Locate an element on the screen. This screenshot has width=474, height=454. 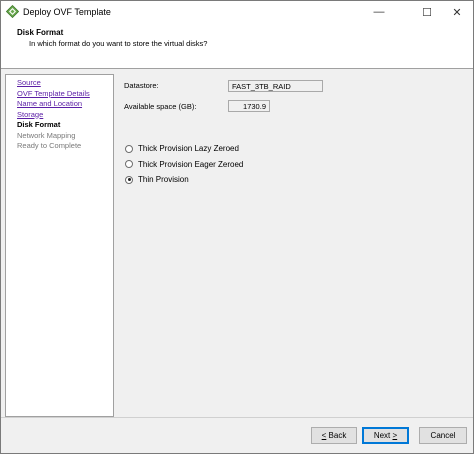
available-space-field: 1730.9 is located at coordinates (249, 106).